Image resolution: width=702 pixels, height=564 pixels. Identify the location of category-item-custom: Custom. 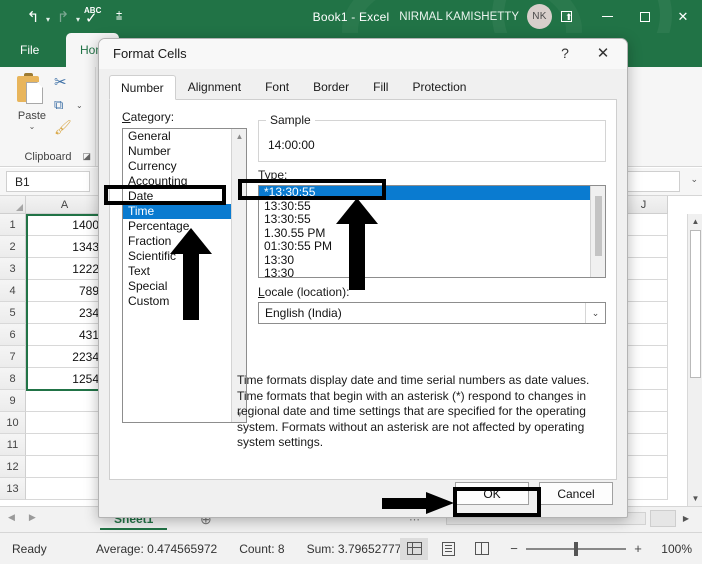
(184, 301).